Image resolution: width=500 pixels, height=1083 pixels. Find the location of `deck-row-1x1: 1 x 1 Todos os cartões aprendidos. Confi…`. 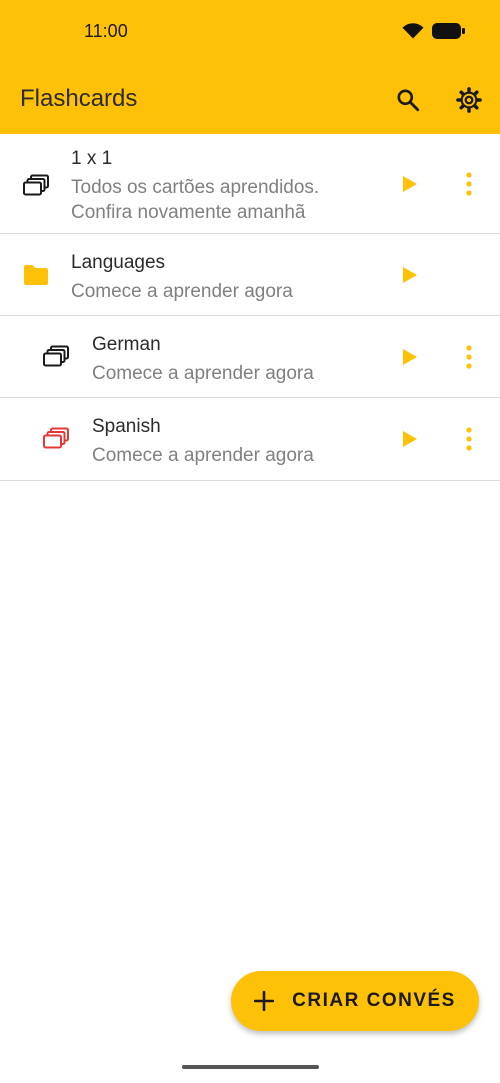

deck-row-1x1: 1 x 1 Todos os cartões aprendidos. Confi… is located at coordinates (250, 184).